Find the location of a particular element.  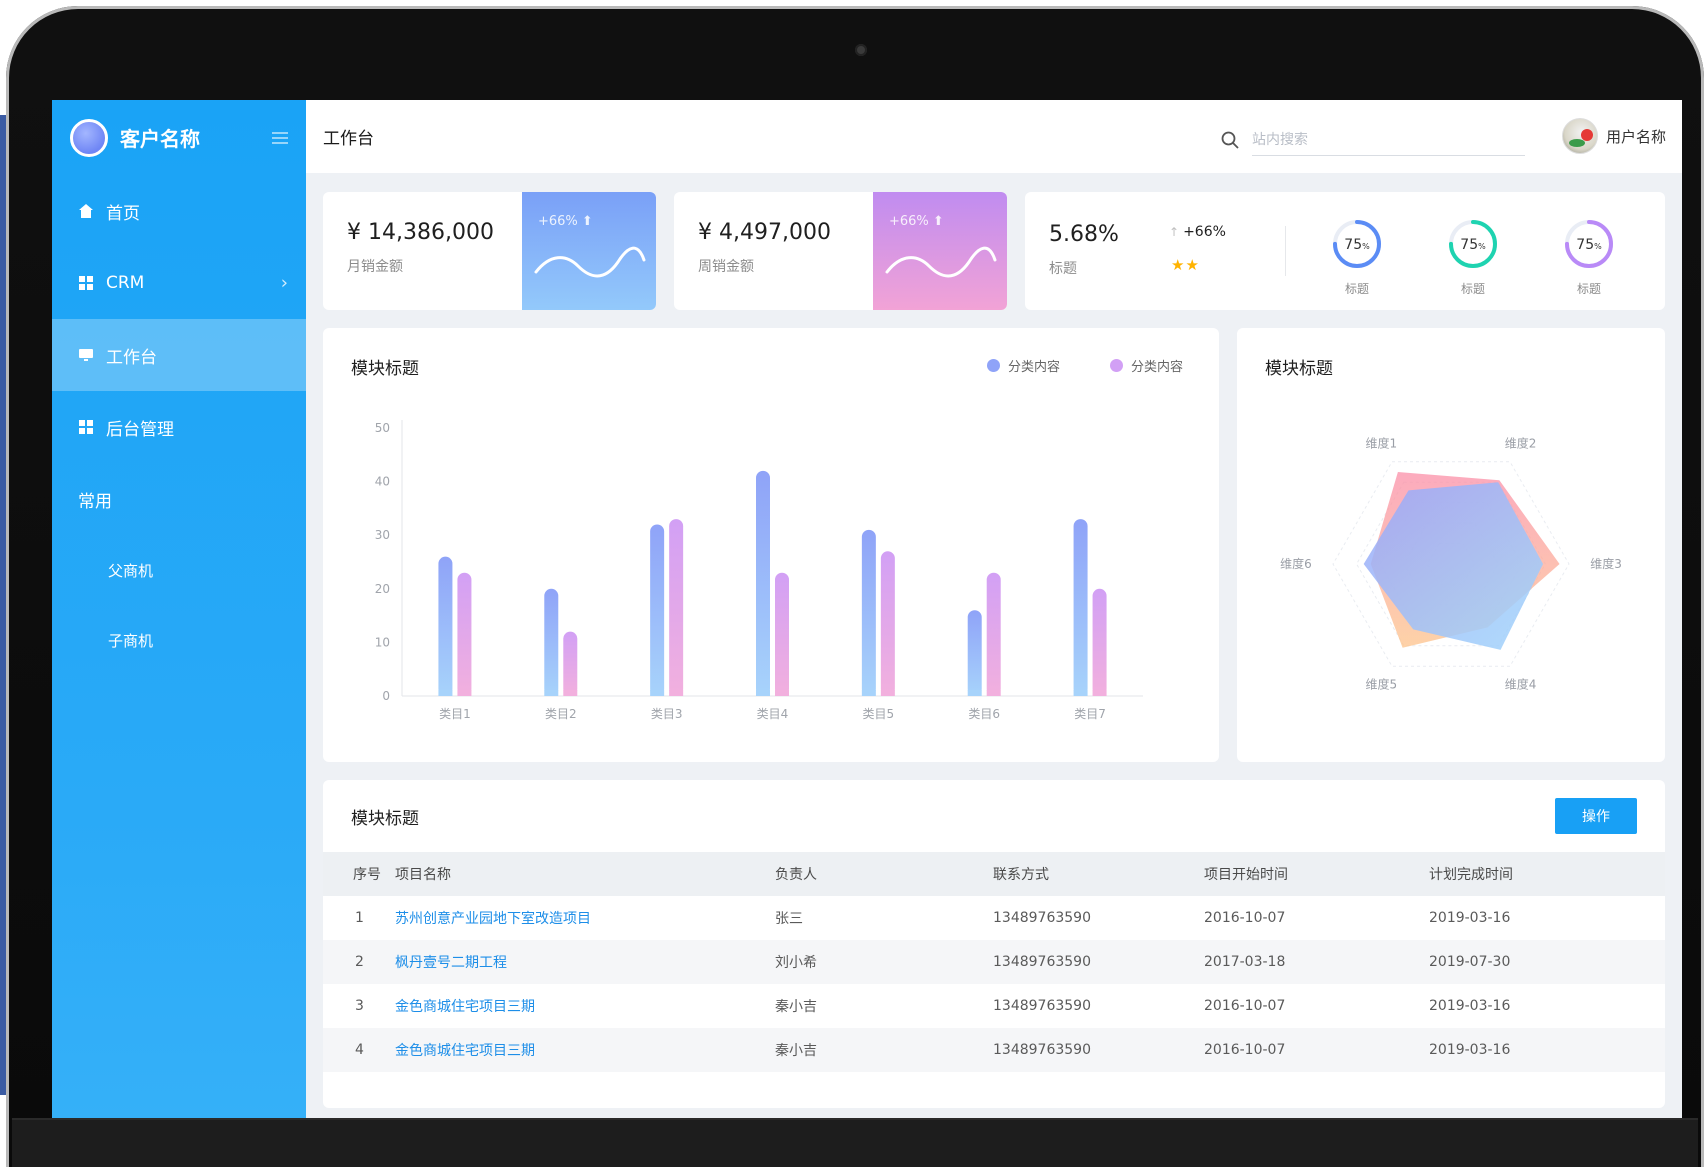

sidebar-subitem-parent-opportunity: 父商机 is located at coordinates (179, 570).